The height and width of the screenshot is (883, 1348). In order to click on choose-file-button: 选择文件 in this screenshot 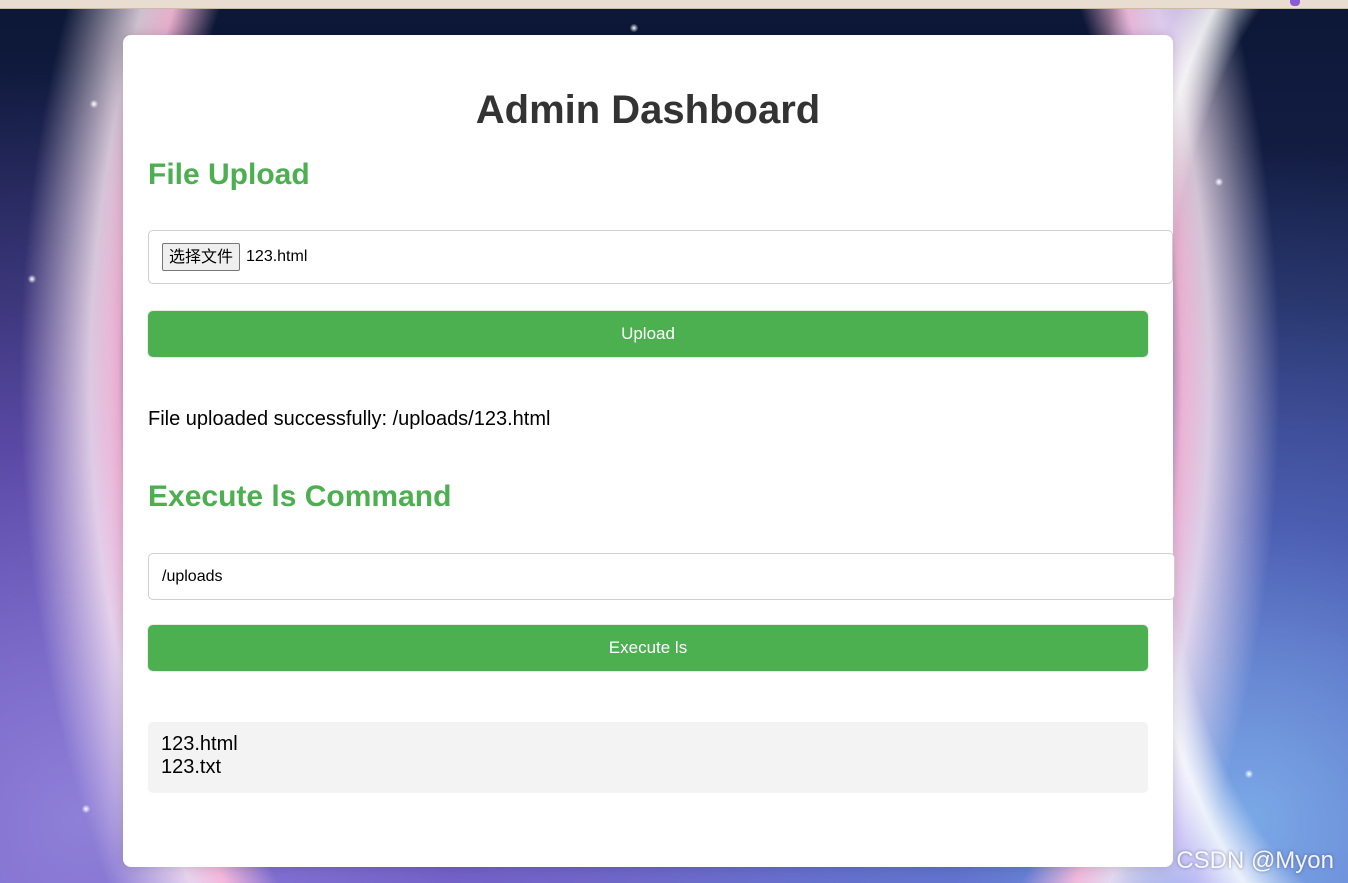, I will do `click(201, 257)`.